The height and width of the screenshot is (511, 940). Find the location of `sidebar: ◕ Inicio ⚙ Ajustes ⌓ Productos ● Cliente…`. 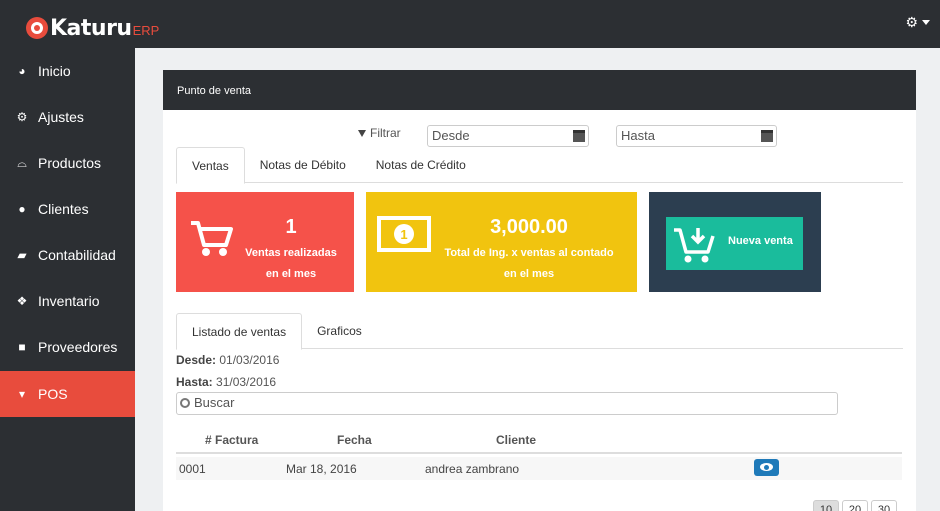

sidebar: ◕ Inicio ⚙ Ajustes ⌓ Productos ● Cliente… is located at coordinates (67, 279).